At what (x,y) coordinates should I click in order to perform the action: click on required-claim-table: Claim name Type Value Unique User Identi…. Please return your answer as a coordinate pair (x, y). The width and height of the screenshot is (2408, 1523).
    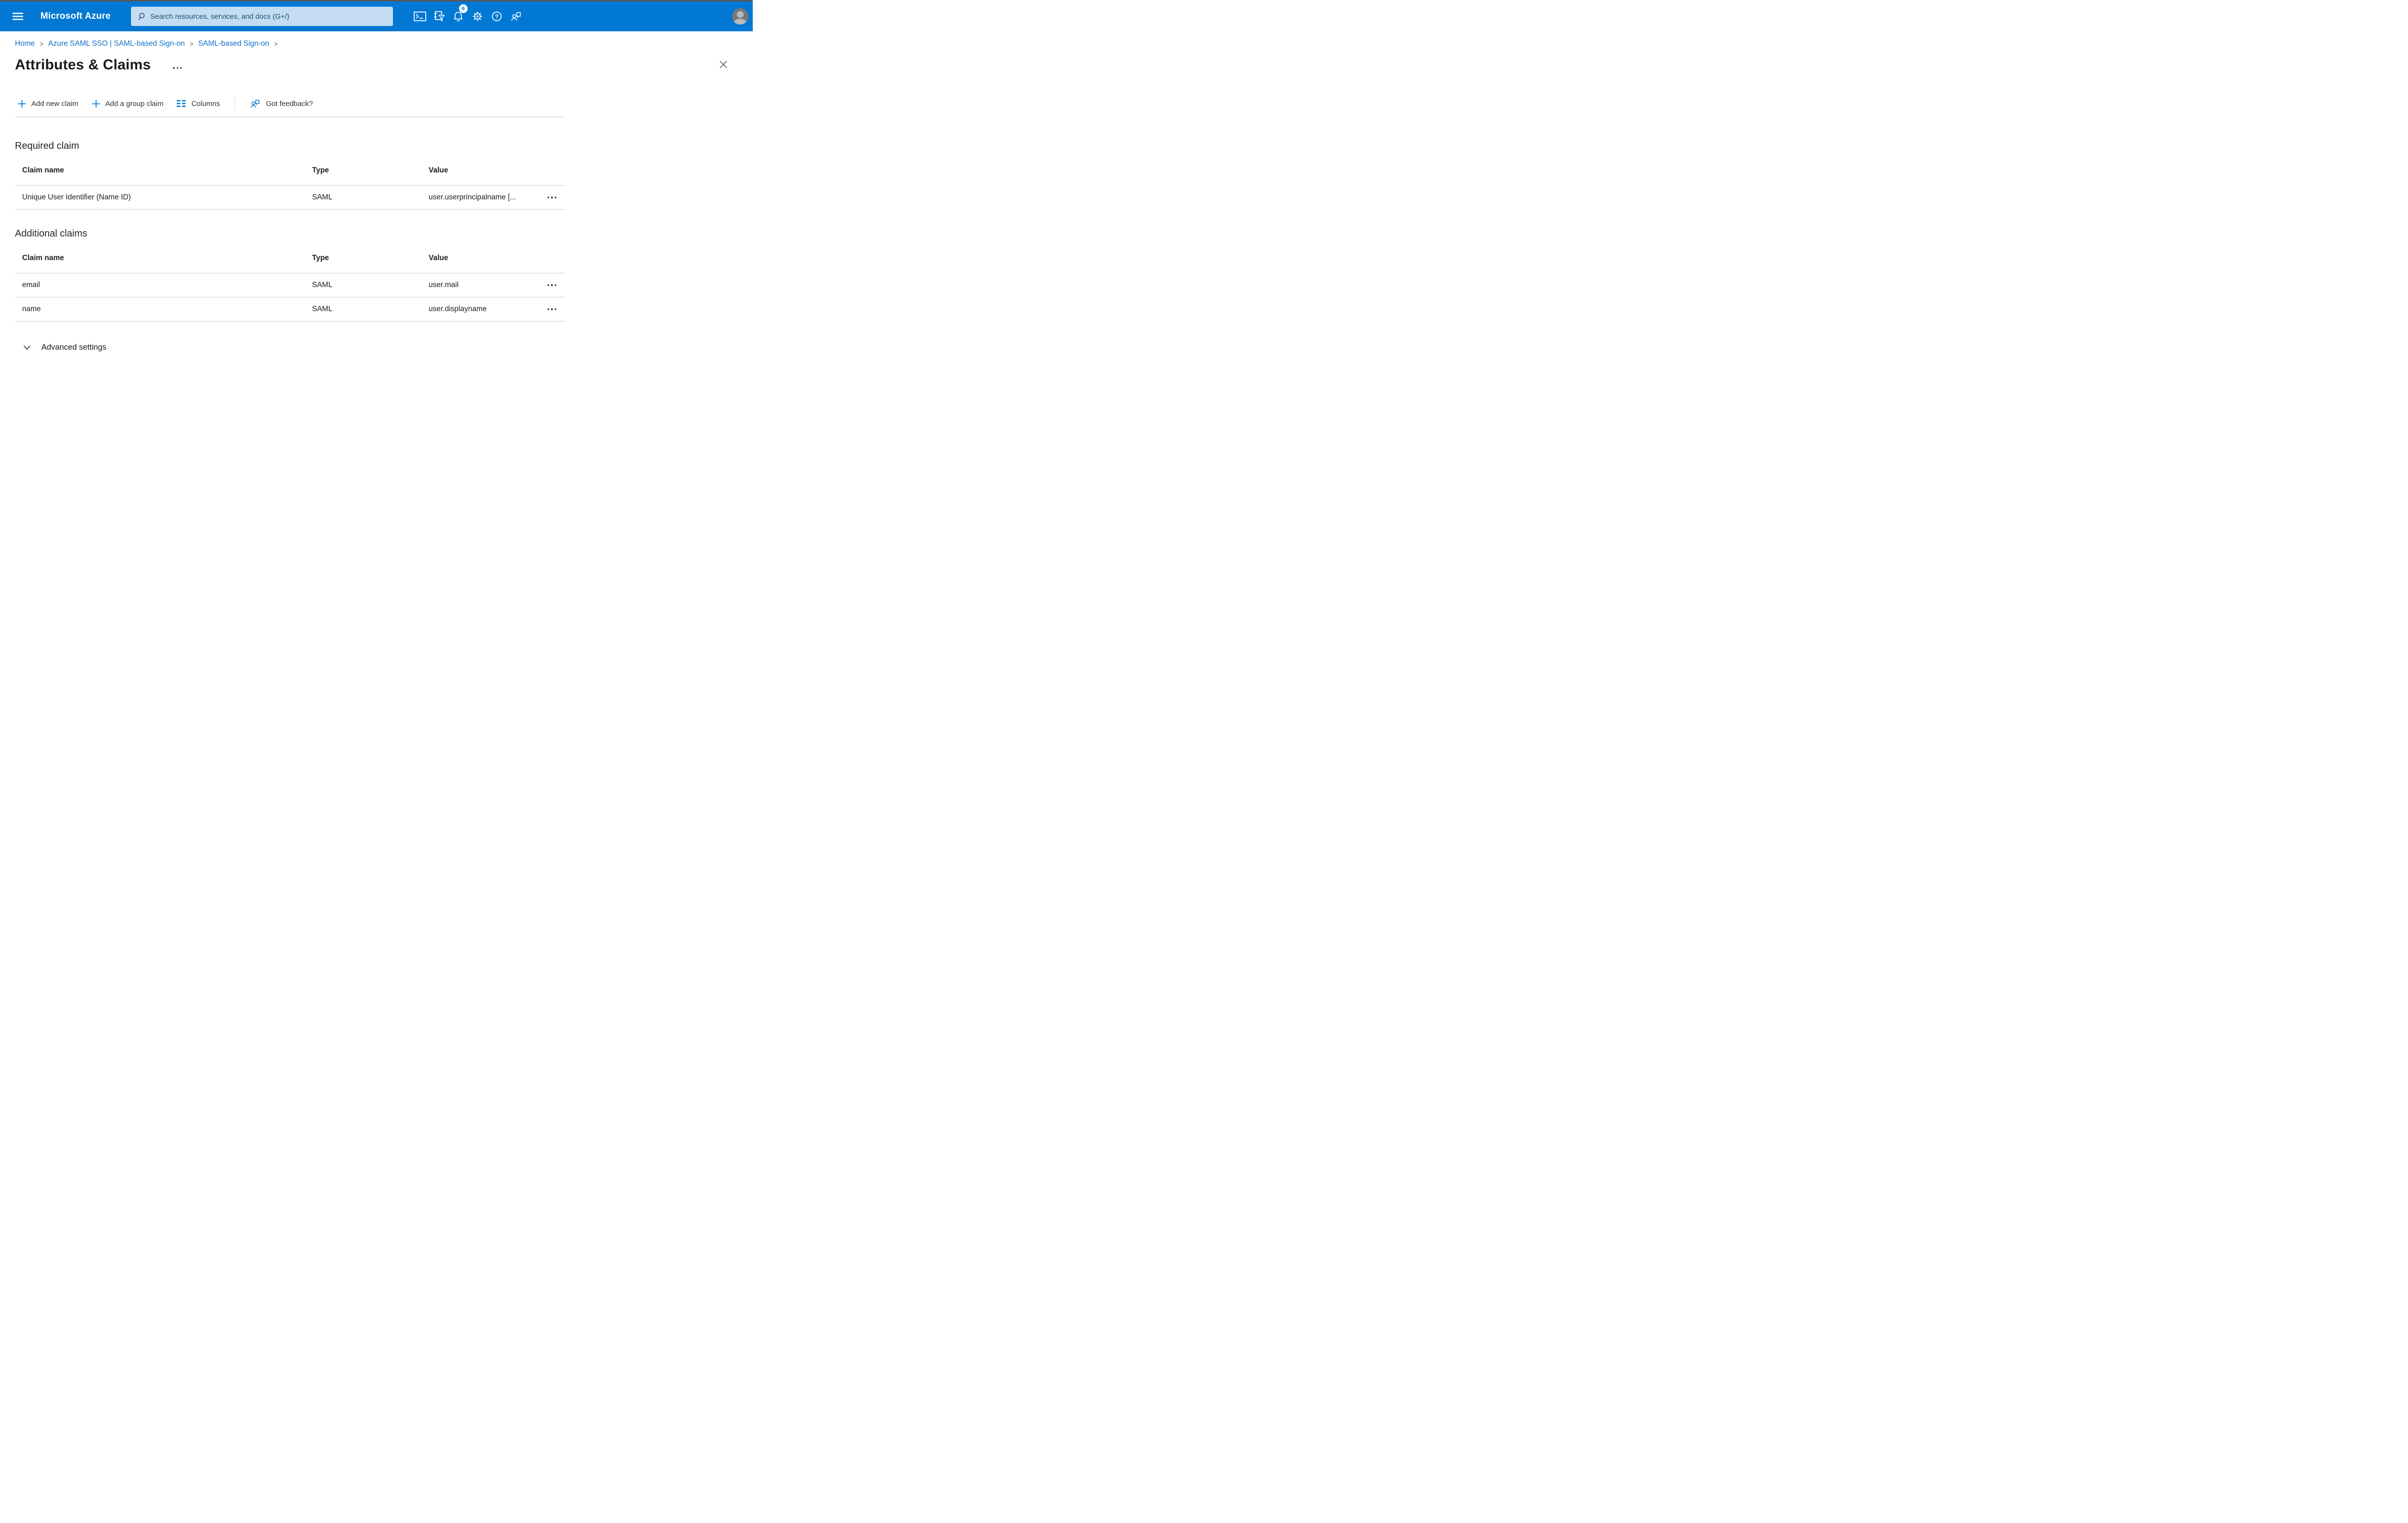
    Looking at the image, I should click on (290, 183).